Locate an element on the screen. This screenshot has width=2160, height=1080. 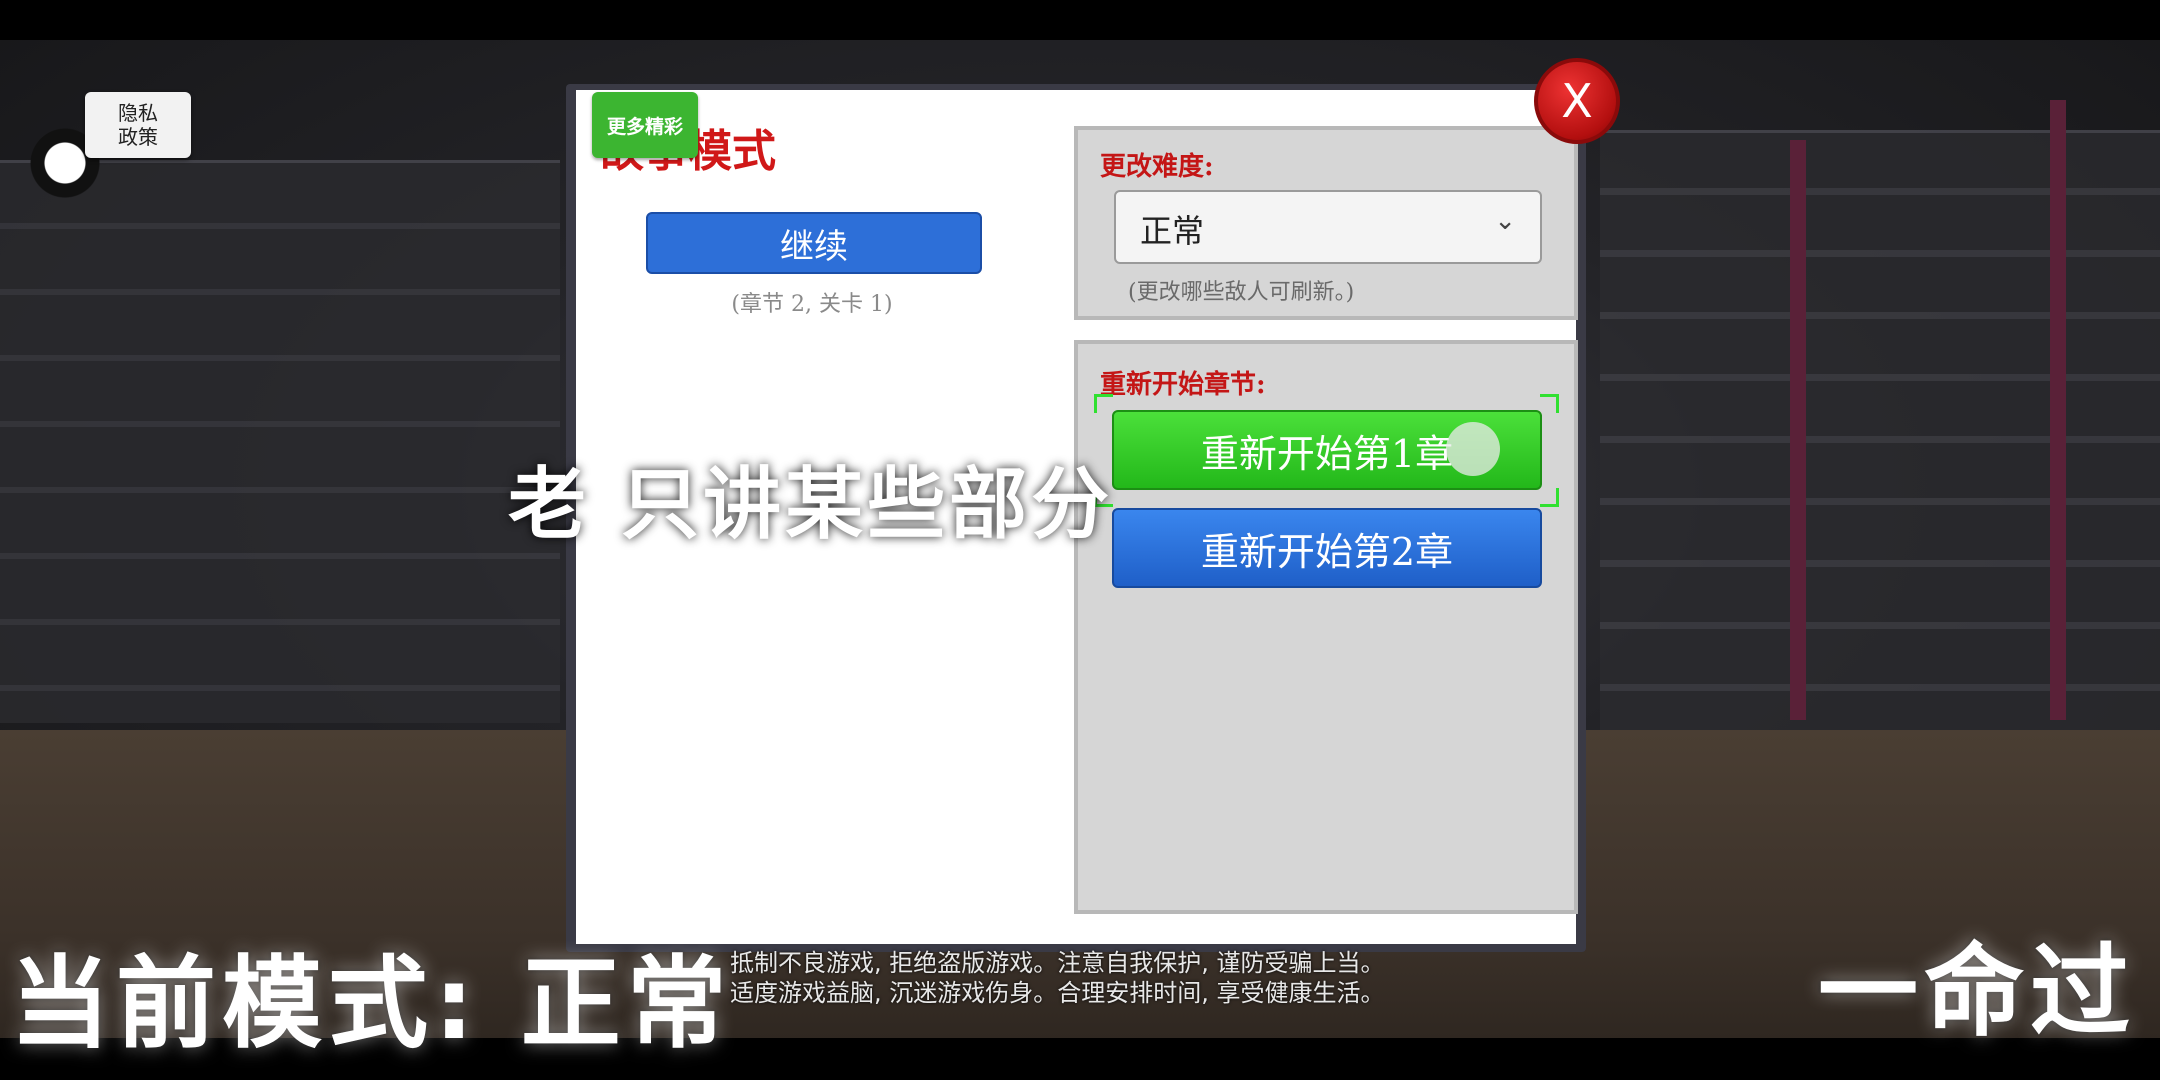
one-life-caption: 一命过 is located at coordinates (1977, 991).